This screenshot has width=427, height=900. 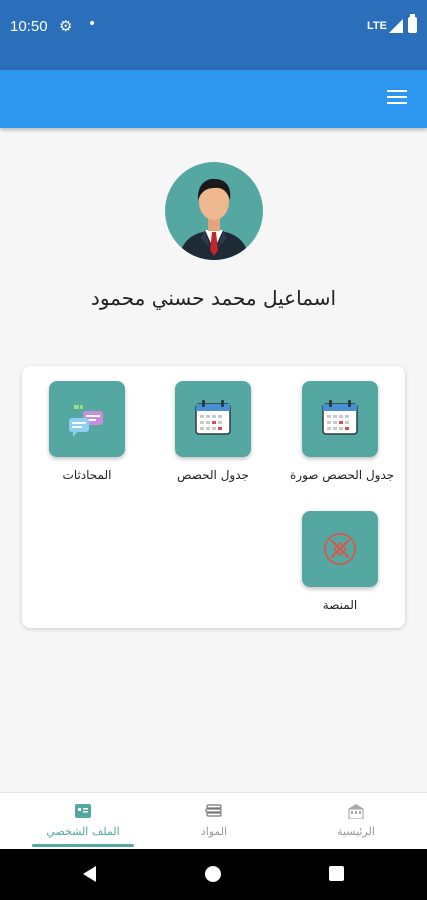 What do you see at coordinates (66, 26) in the screenshot?
I see `settings-gear-icon: ⚙` at bounding box center [66, 26].